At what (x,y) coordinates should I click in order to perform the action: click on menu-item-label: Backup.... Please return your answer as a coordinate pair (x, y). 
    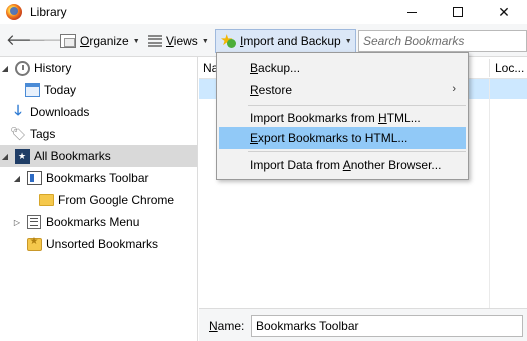
    Looking at the image, I should click on (275, 68).